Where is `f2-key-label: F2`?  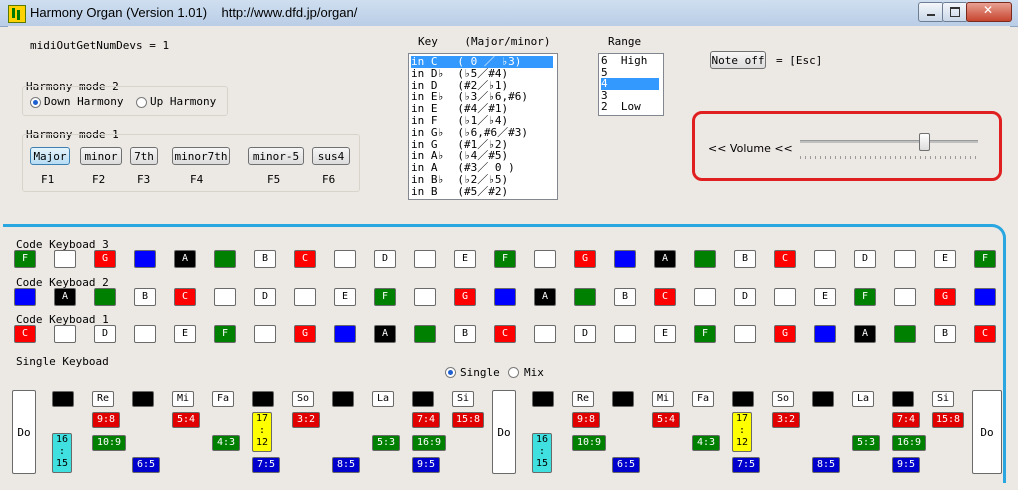 f2-key-label: F2 is located at coordinates (99, 179).